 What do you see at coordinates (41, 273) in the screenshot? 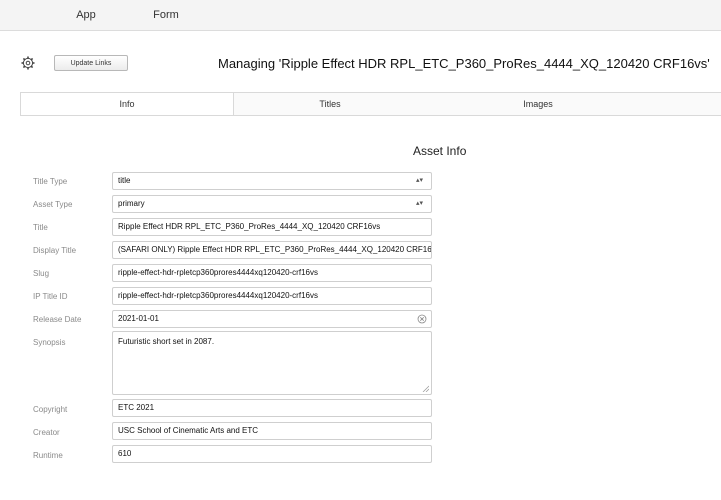
I see `slug-label: Slug` at bounding box center [41, 273].